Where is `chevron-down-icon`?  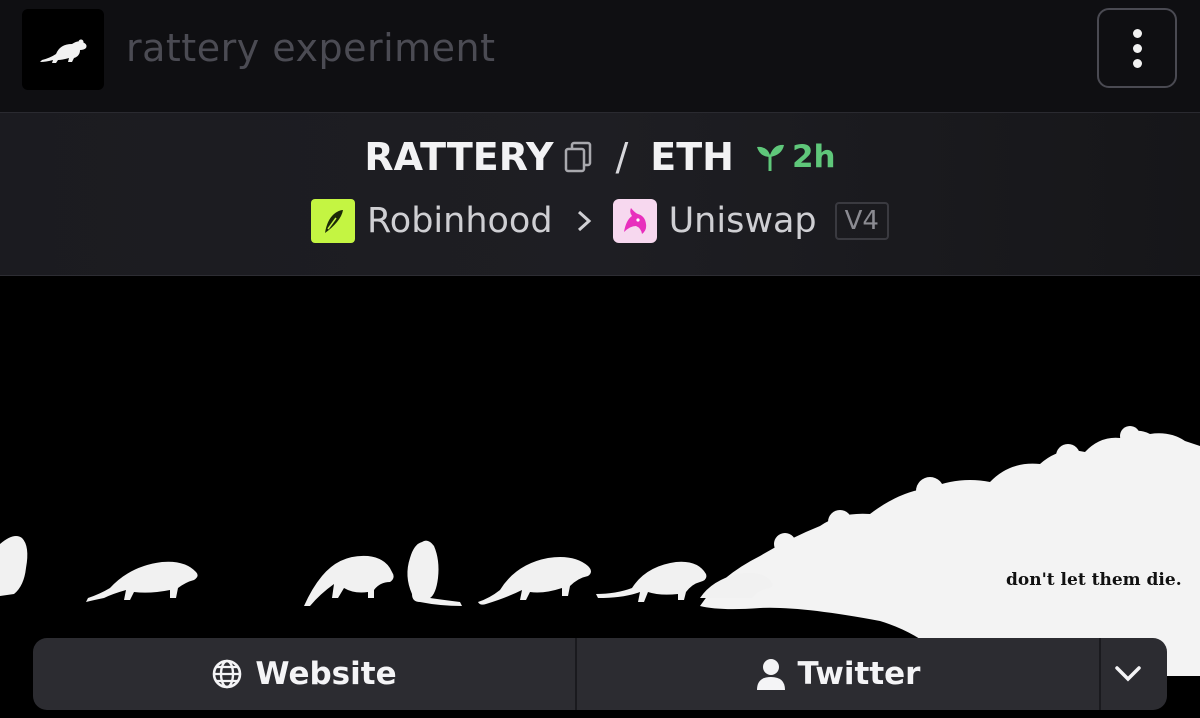
chevron-down-icon is located at coordinates (1128, 674).